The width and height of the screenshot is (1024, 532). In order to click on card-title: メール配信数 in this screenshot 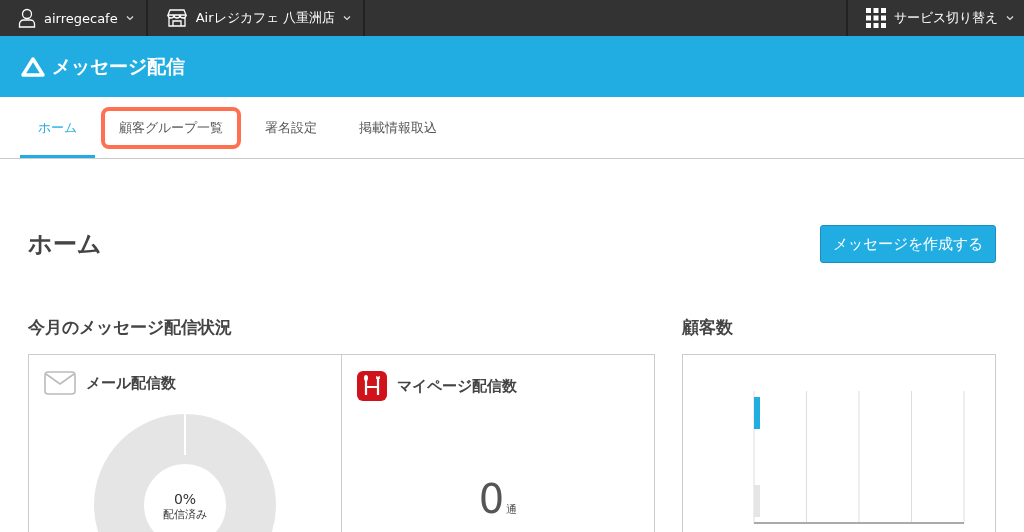, I will do `click(131, 383)`.